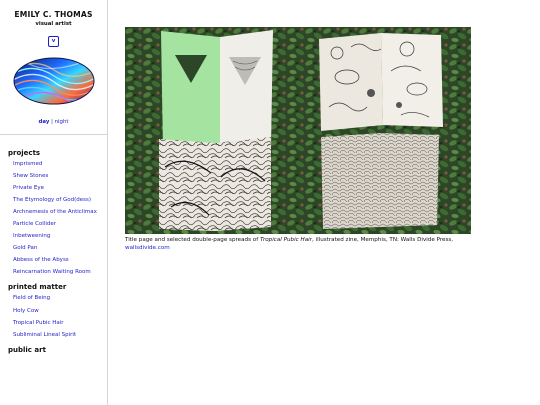  I want to click on sidebar-divider, so click(53, 134).